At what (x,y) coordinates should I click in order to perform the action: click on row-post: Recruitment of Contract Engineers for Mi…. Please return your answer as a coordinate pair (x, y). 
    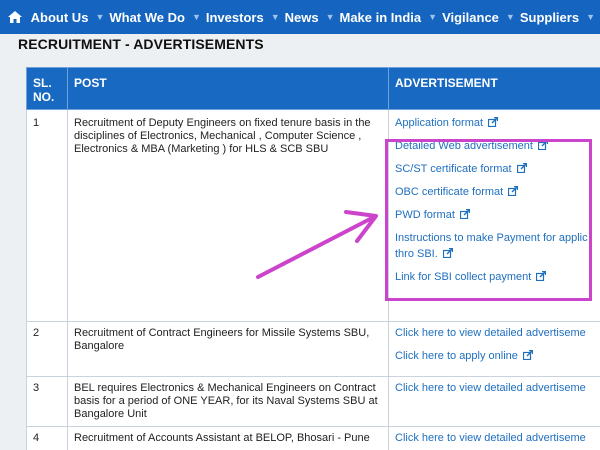
    Looking at the image, I should click on (228, 349).